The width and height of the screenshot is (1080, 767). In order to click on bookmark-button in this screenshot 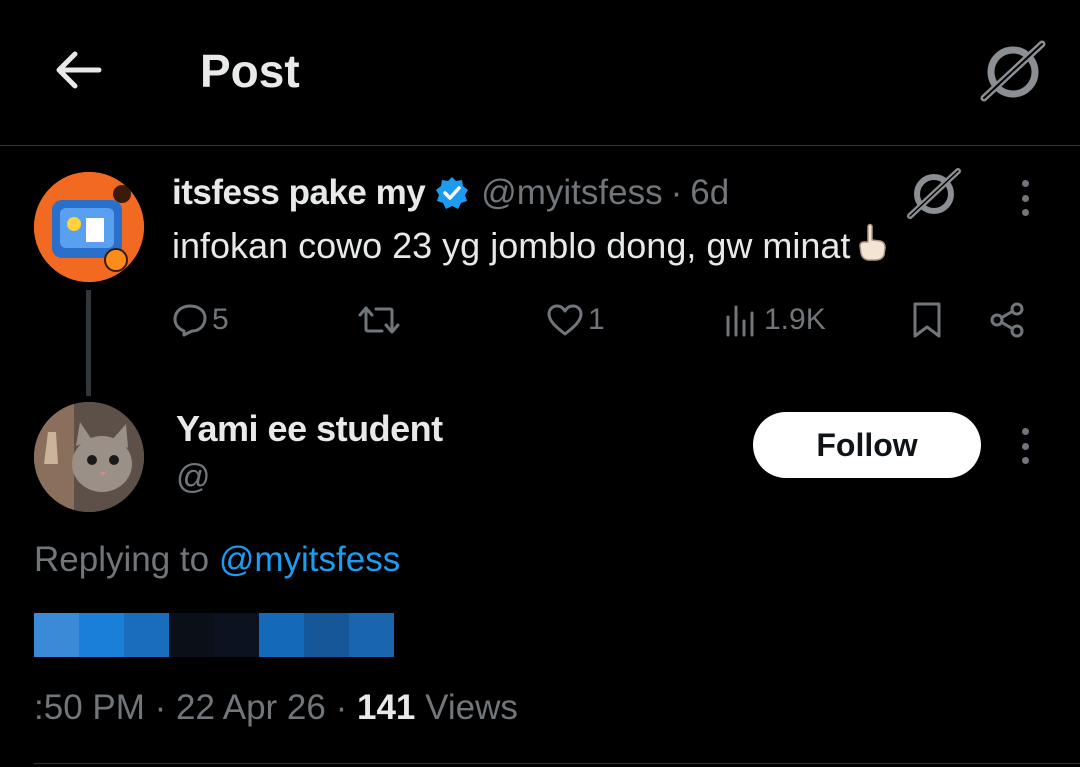, I will do `click(927, 320)`.